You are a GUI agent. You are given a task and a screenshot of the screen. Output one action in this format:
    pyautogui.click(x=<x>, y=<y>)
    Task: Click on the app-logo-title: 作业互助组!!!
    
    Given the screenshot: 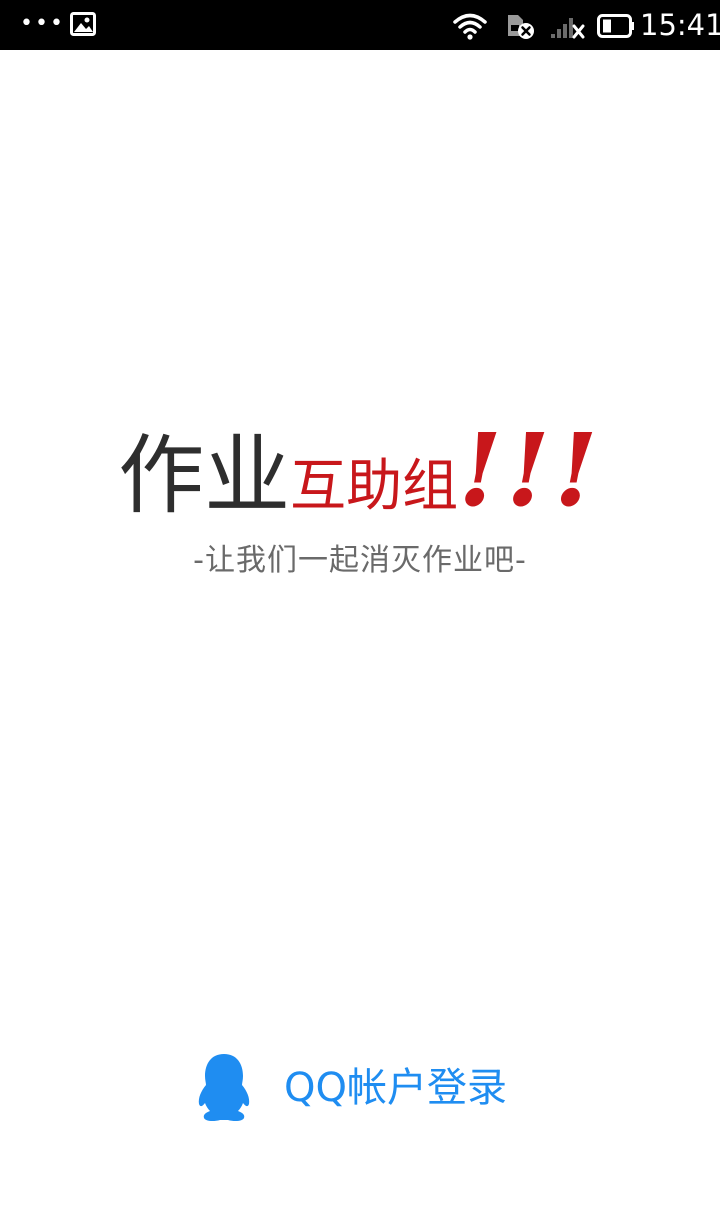 What is the action you would take?
    pyautogui.click(x=360, y=467)
    